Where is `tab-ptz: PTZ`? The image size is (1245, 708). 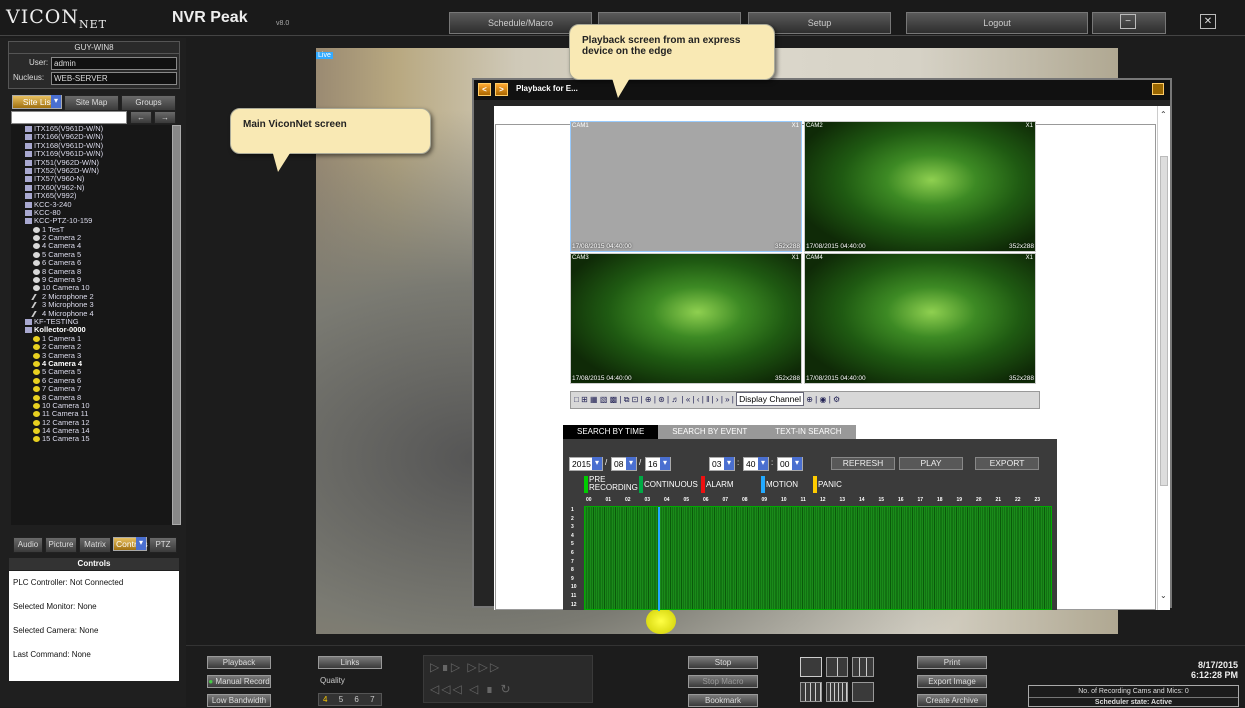
tab-ptz: PTZ is located at coordinates (163, 545).